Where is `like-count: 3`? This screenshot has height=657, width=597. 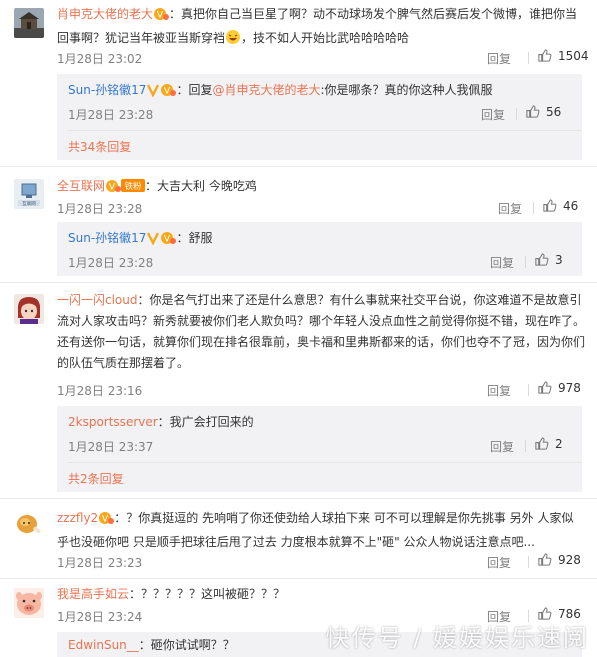 like-count: 3 is located at coordinates (559, 259).